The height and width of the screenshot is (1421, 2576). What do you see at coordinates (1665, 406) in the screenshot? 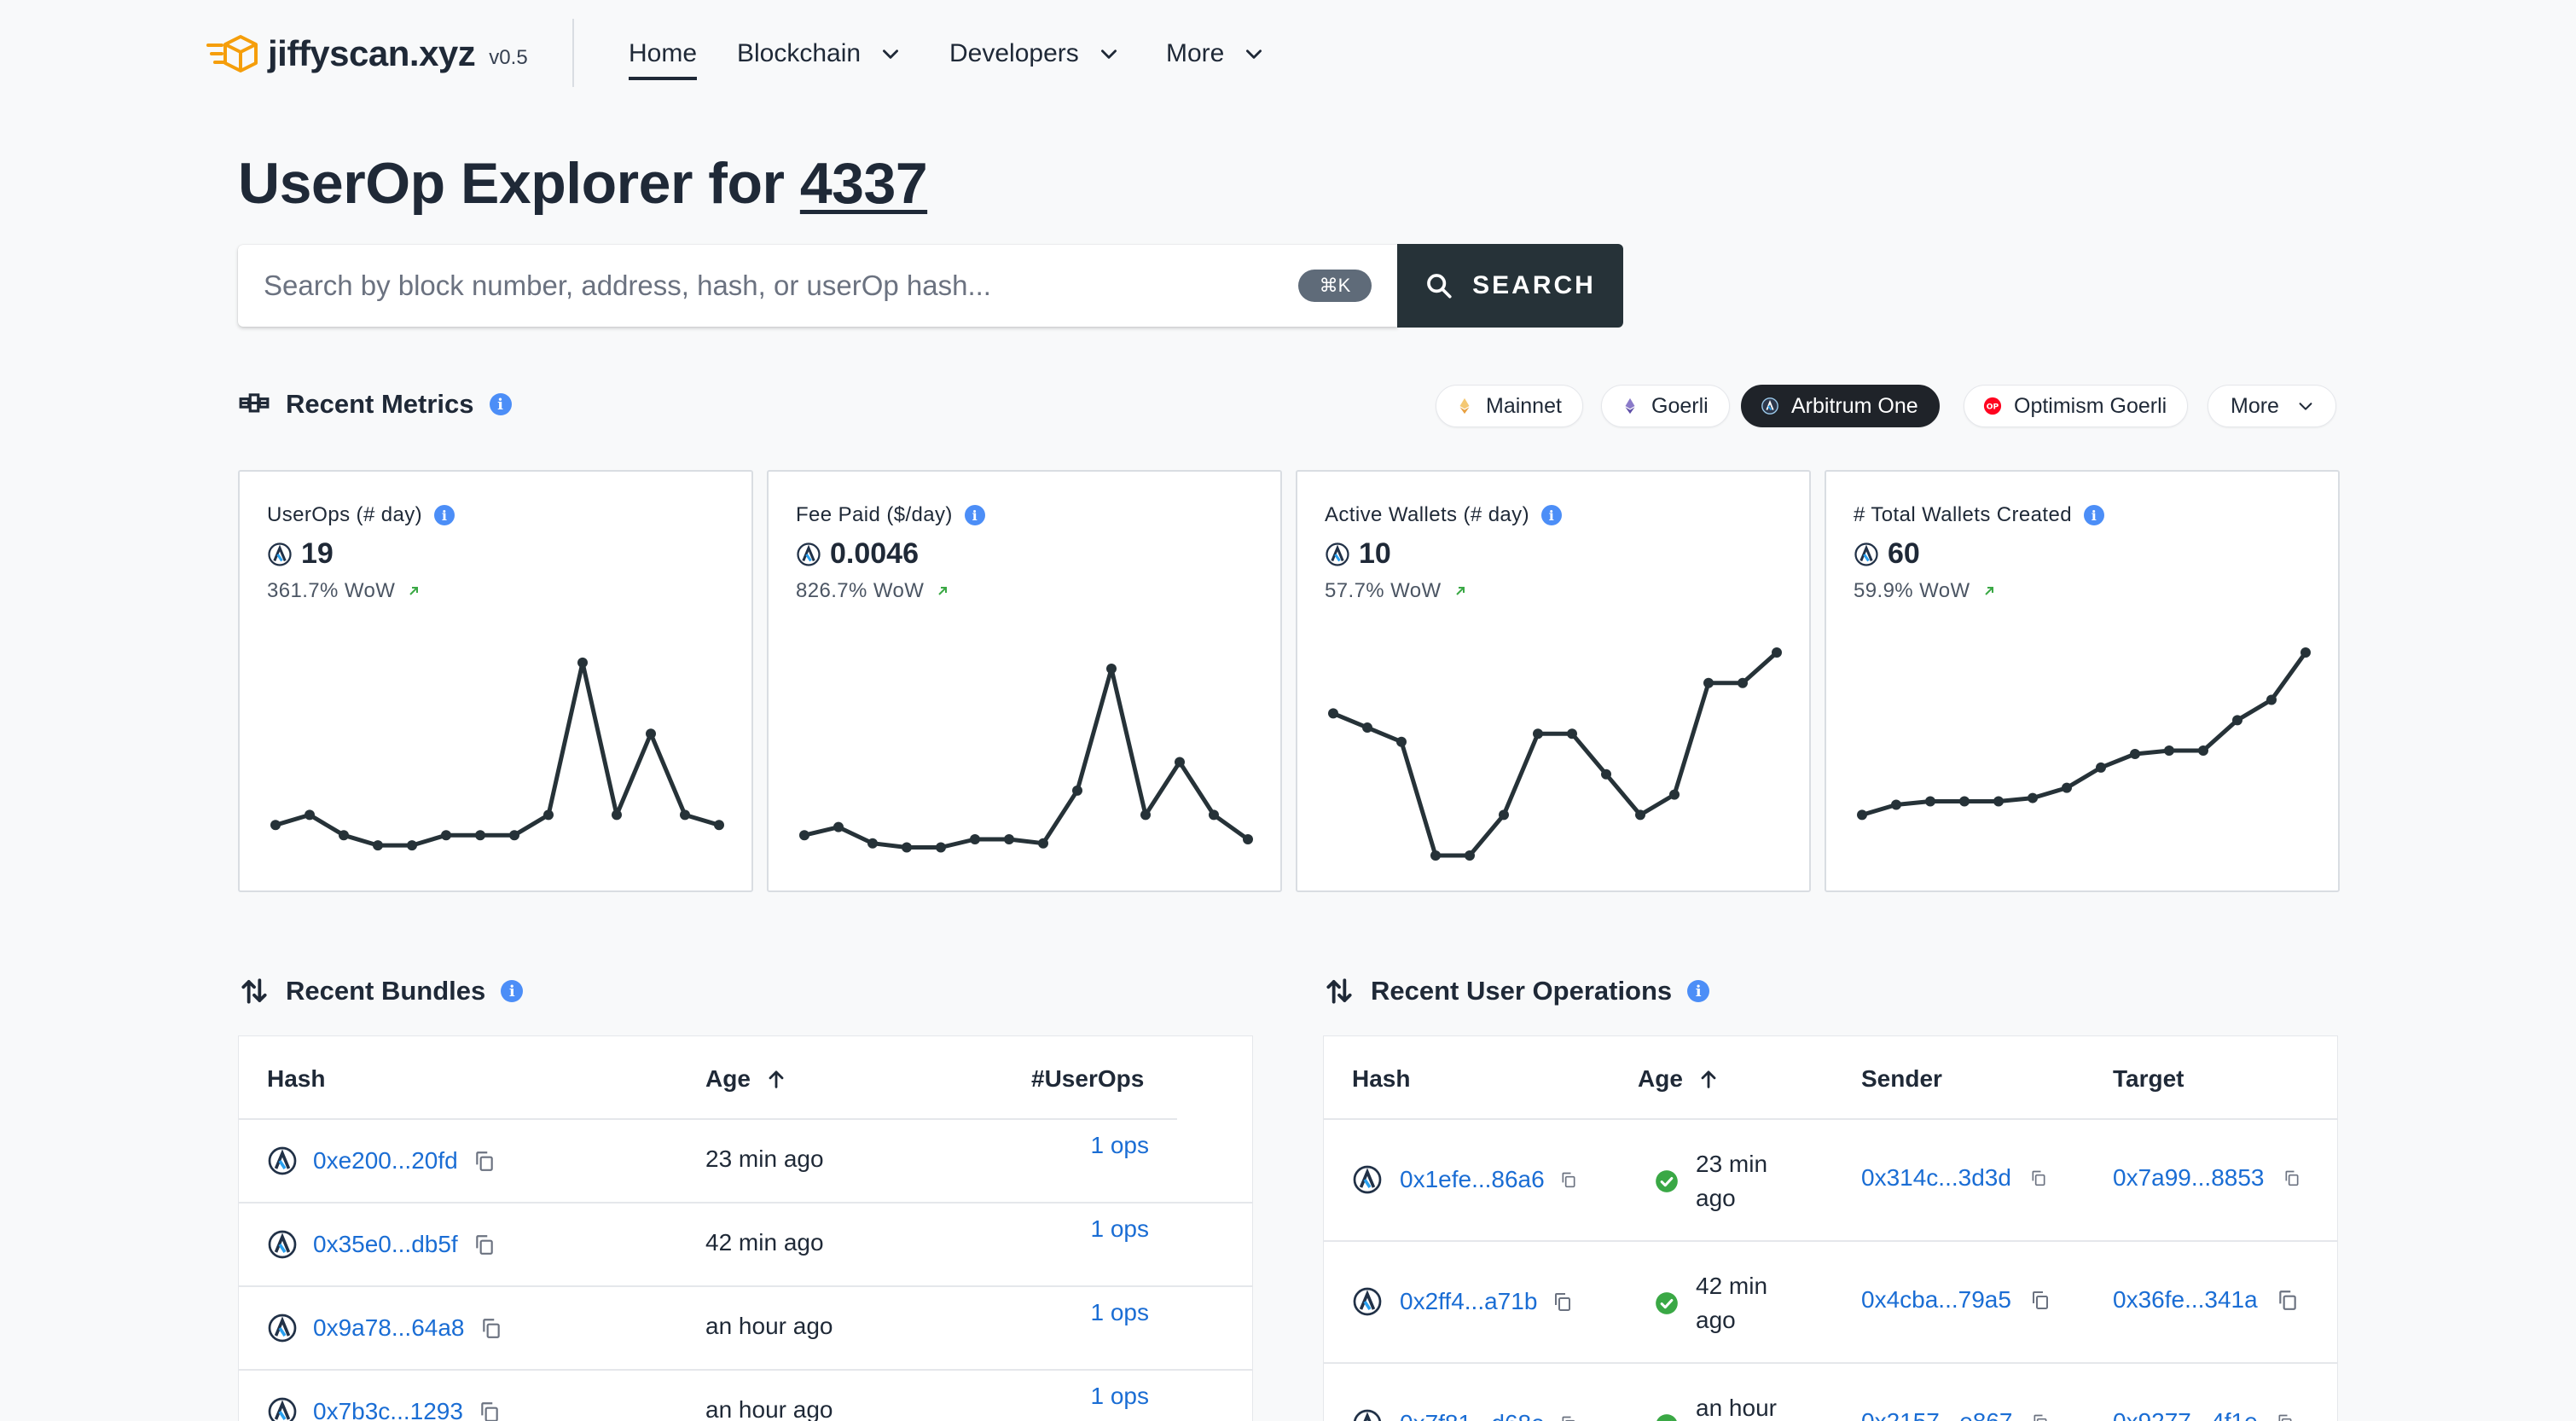
I see `network-chip-goerli: Goerli` at bounding box center [1665, 406].